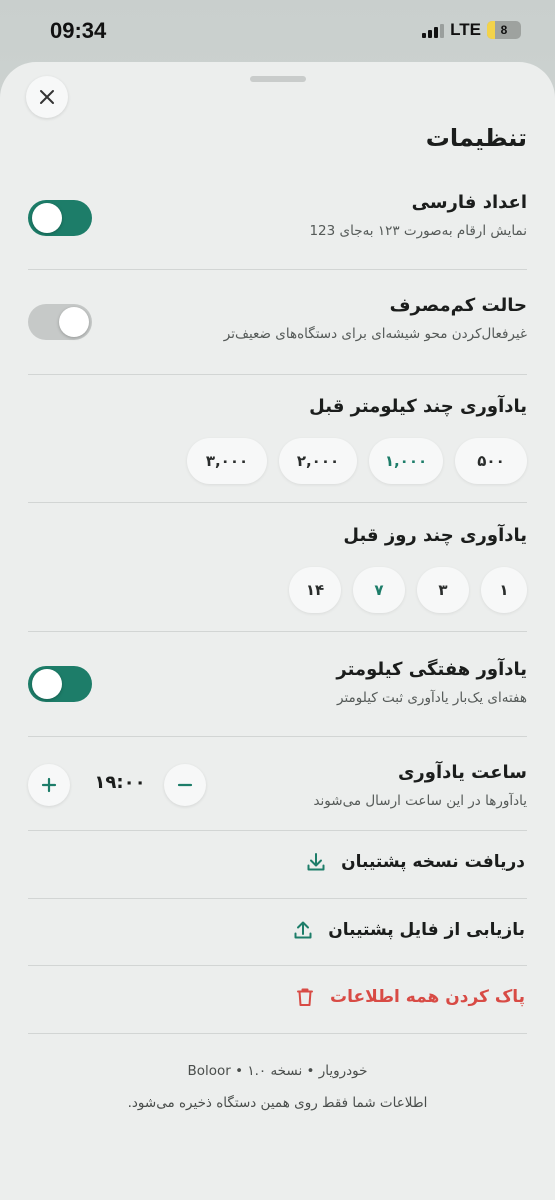 Image resolution: width=555 pixels, height=1200 pixels. What do you see at coordinates (418, 231) in the screenshot?
I see `persian-digits-description: نمایش ارقام به‌صورت ۱۲۳ به‌جای 123` at bounding box center [418, 231].